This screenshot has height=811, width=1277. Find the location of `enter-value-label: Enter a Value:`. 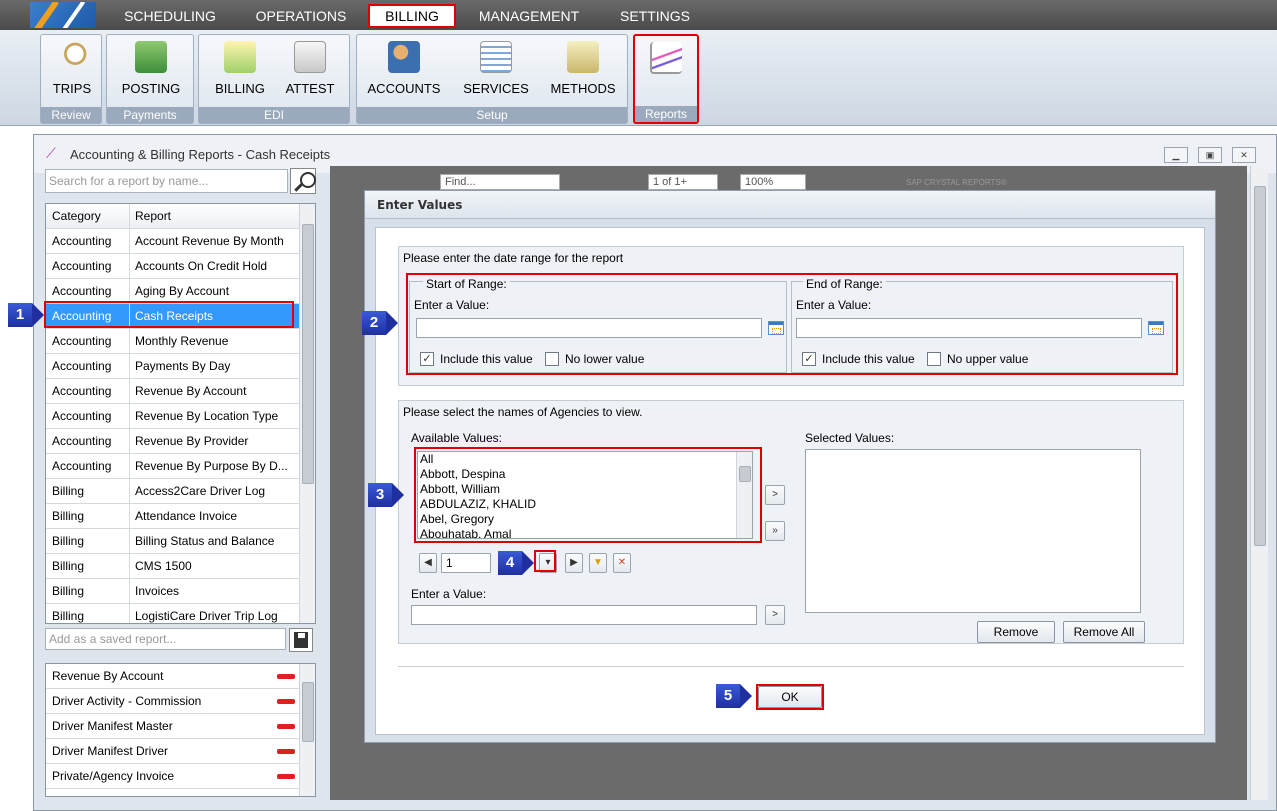

enter-value-label: Enter a Value: is located at coordinates (449, 594).